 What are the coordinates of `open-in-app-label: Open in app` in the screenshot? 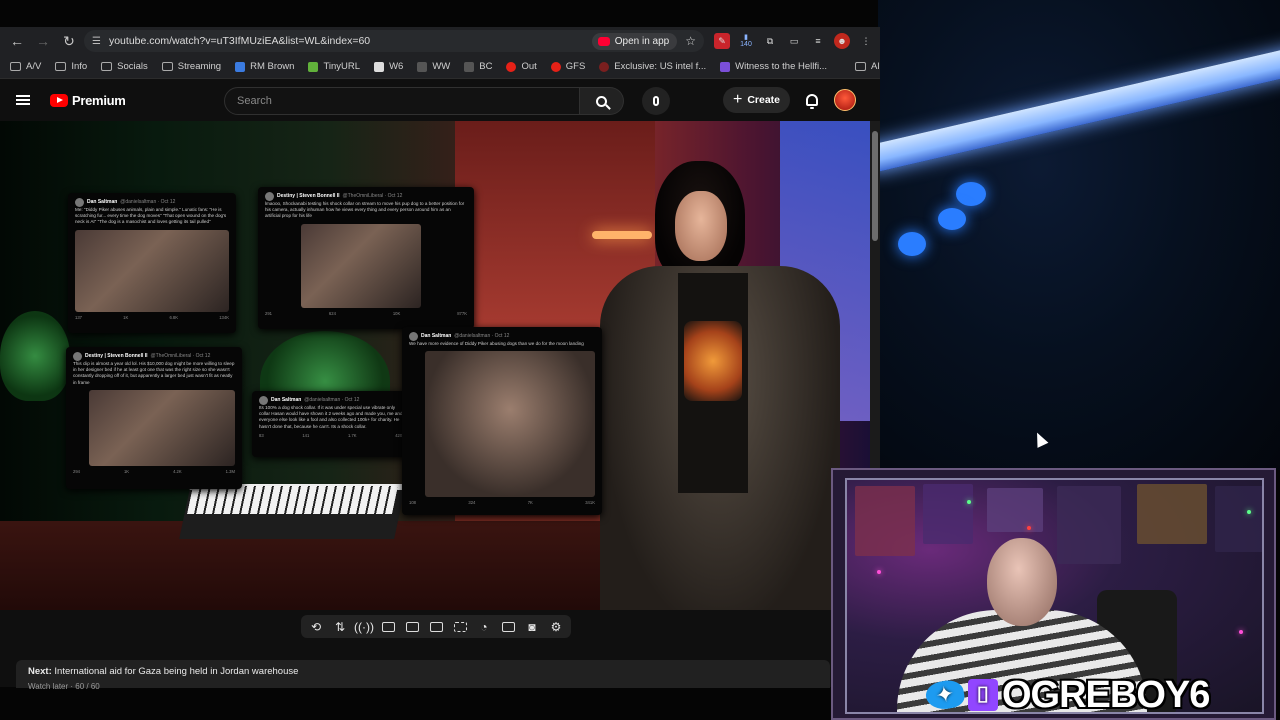 It's located at (642, 41).